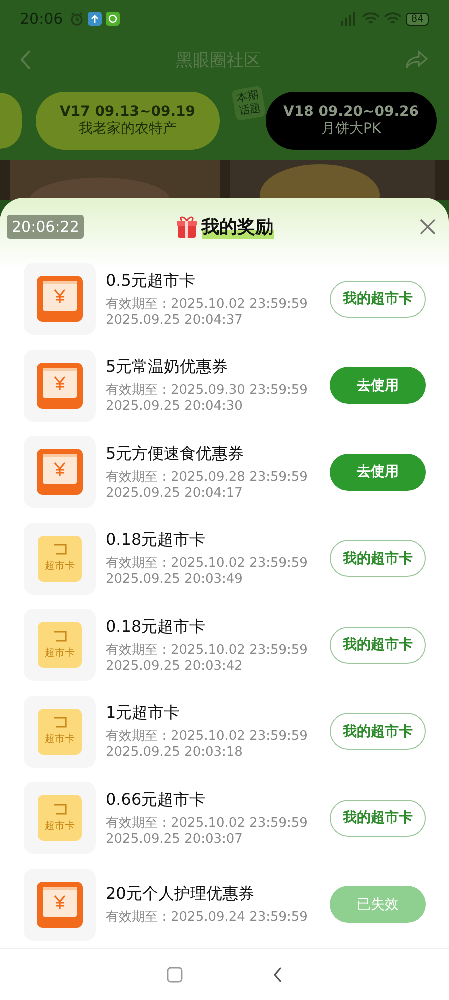 Image resolution: width=449 pixels, height=1000 pixels. Describe the element at coordinates (238, 227) in the screenshot. I see `sheet-title: 我的奖励` at that location.